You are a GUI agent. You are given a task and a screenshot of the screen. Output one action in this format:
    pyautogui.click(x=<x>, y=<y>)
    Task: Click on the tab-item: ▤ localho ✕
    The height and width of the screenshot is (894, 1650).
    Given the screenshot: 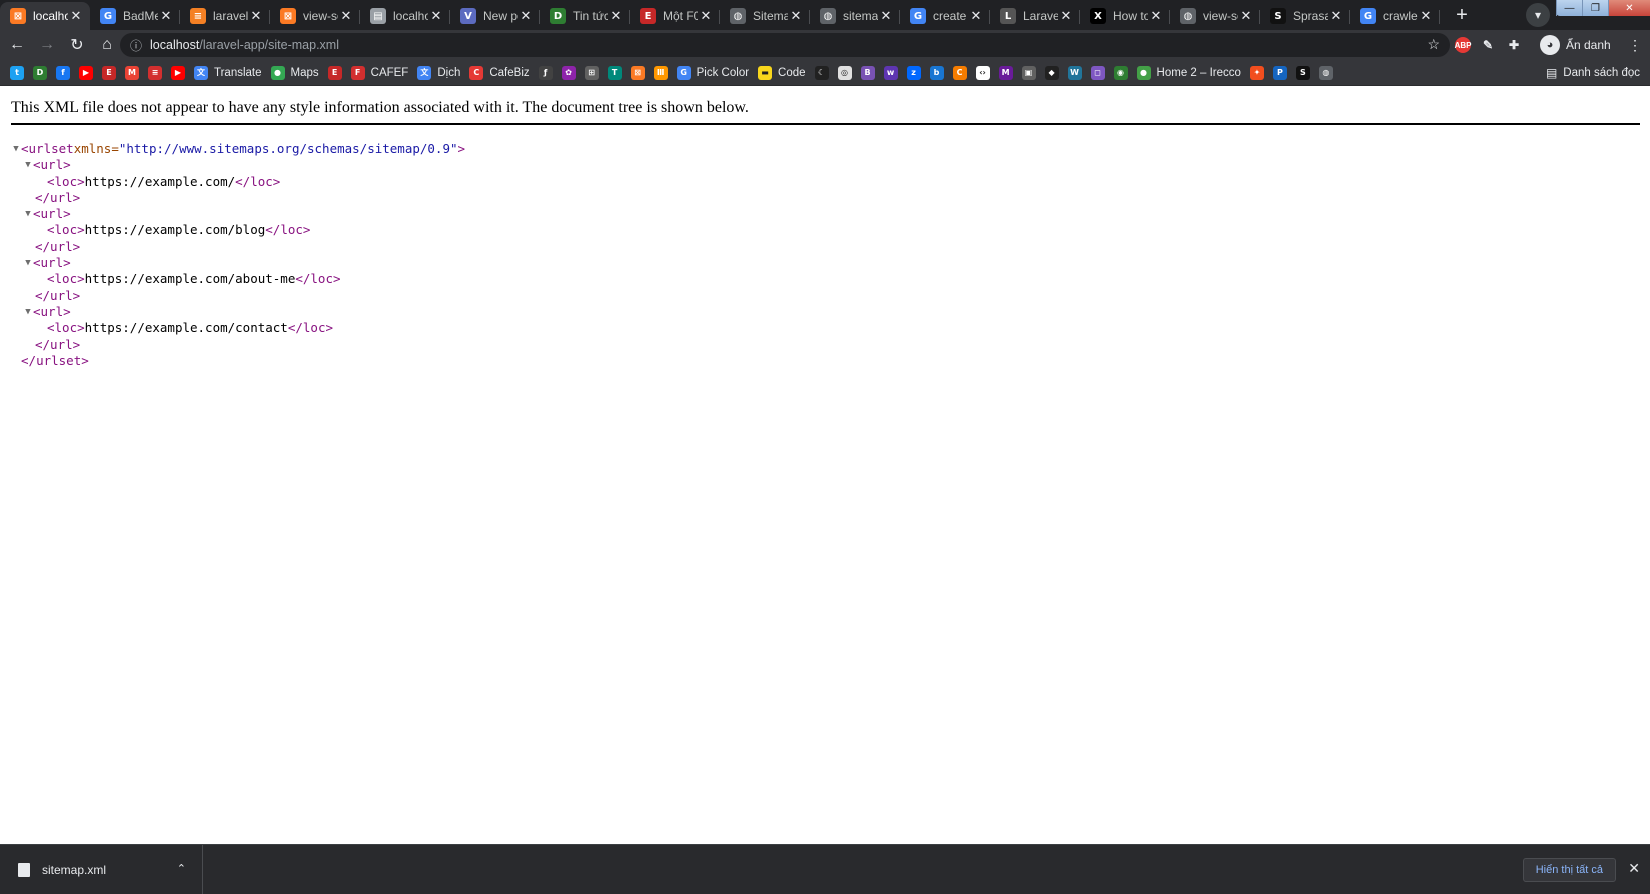 What is the action you would take?
    pyautogui.click(x=405, y=16)
    